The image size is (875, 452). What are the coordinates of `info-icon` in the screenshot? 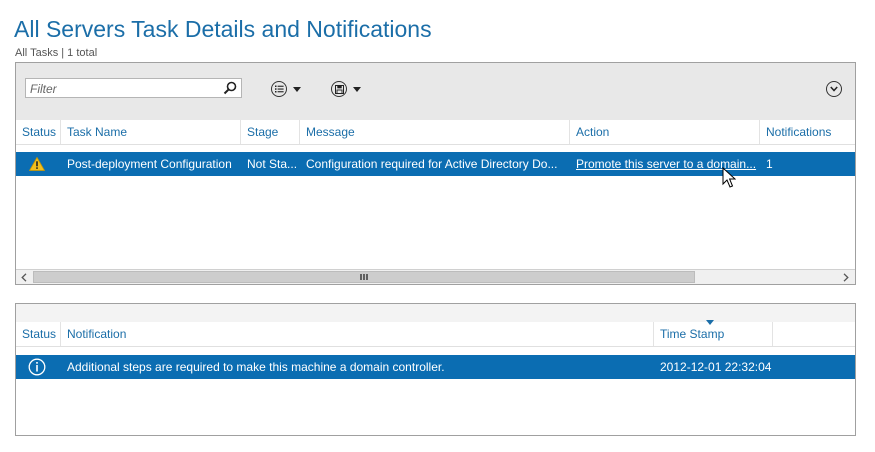 It's located at (37, 367).